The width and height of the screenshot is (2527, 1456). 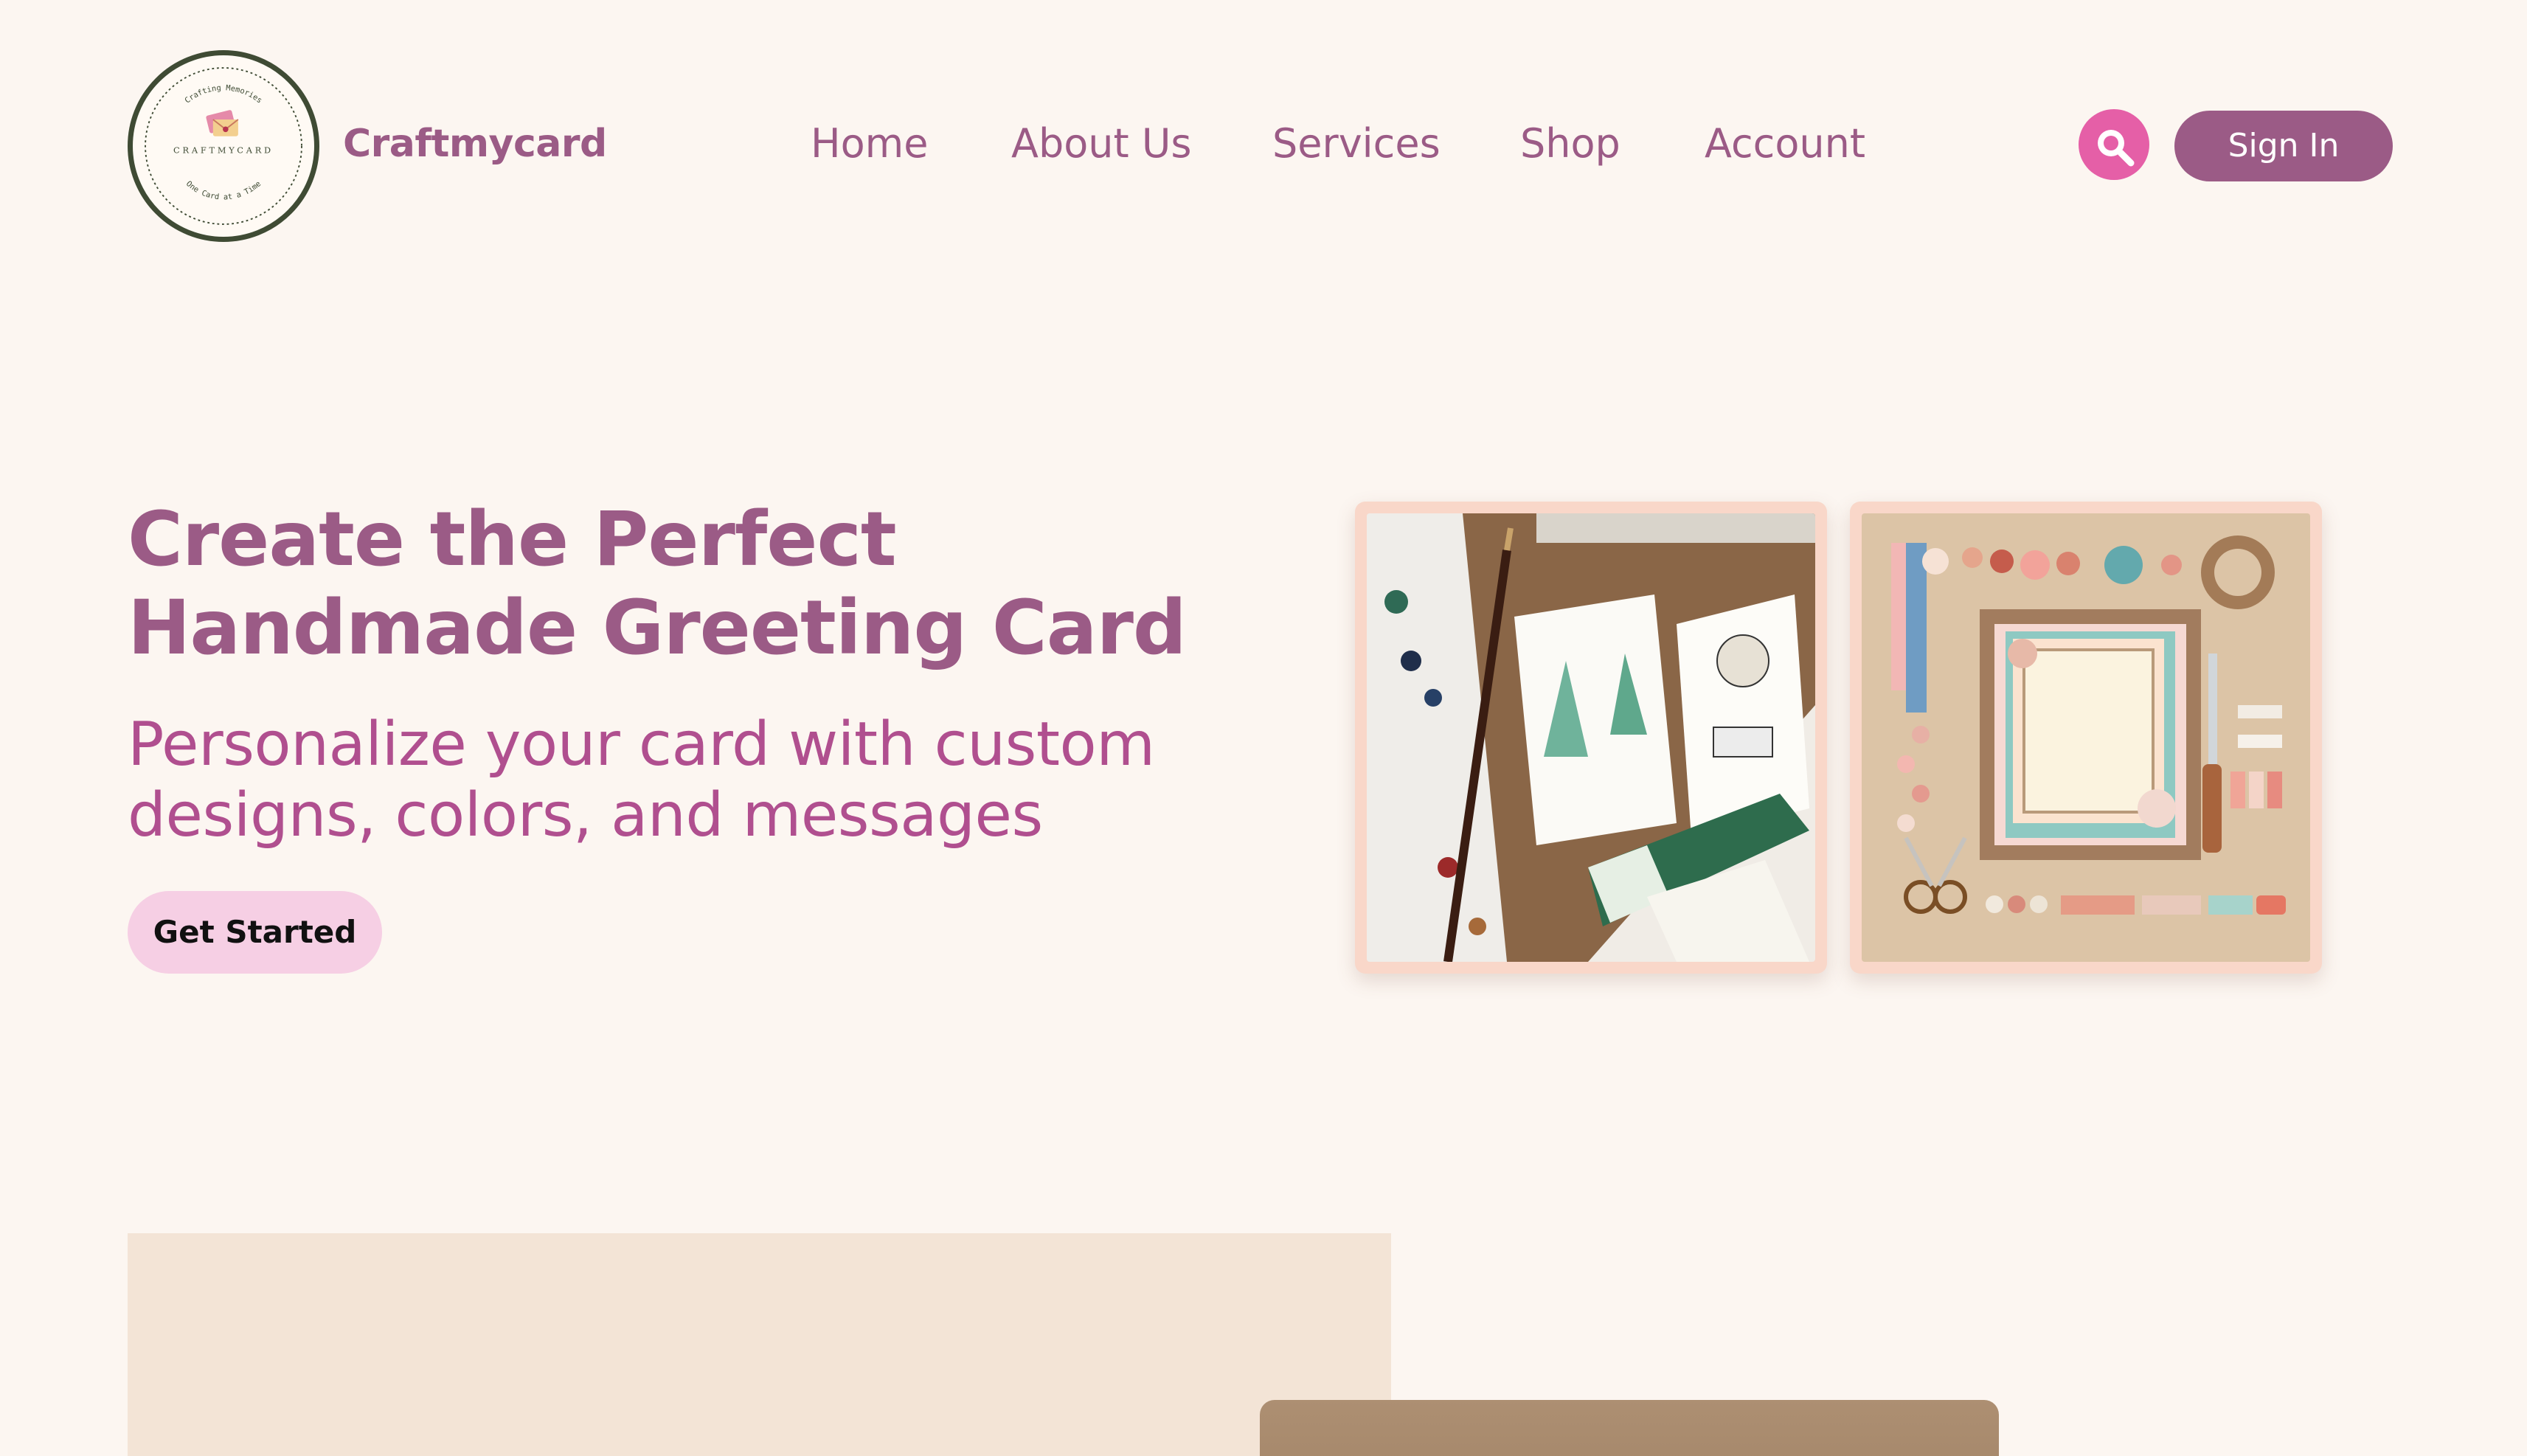 What do you see at coordinates (222, 123) in the screenshot?
I see `envelope-icon` at bounding box center [222, 123].